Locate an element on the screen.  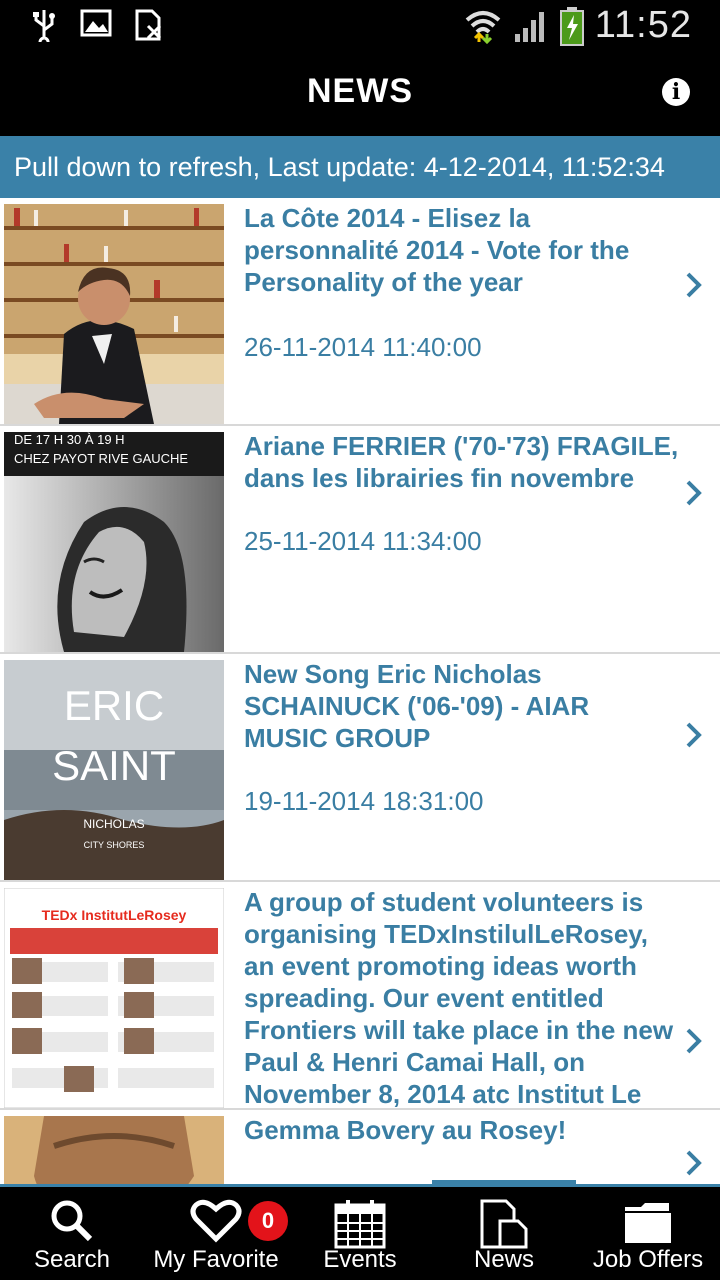
action-bar: NEWS i is located at coordinates (360, 93).